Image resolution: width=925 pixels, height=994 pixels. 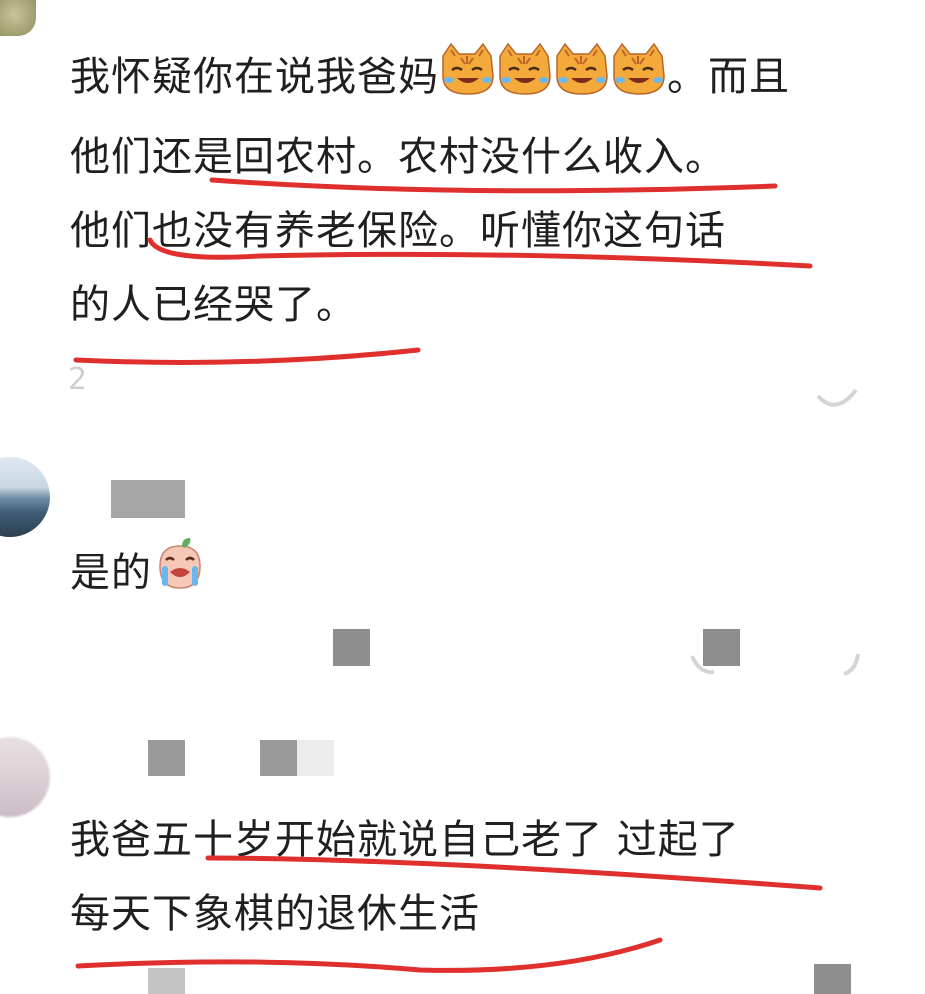 I want to click on comment-text: 是的, so click(x=139, y=576).